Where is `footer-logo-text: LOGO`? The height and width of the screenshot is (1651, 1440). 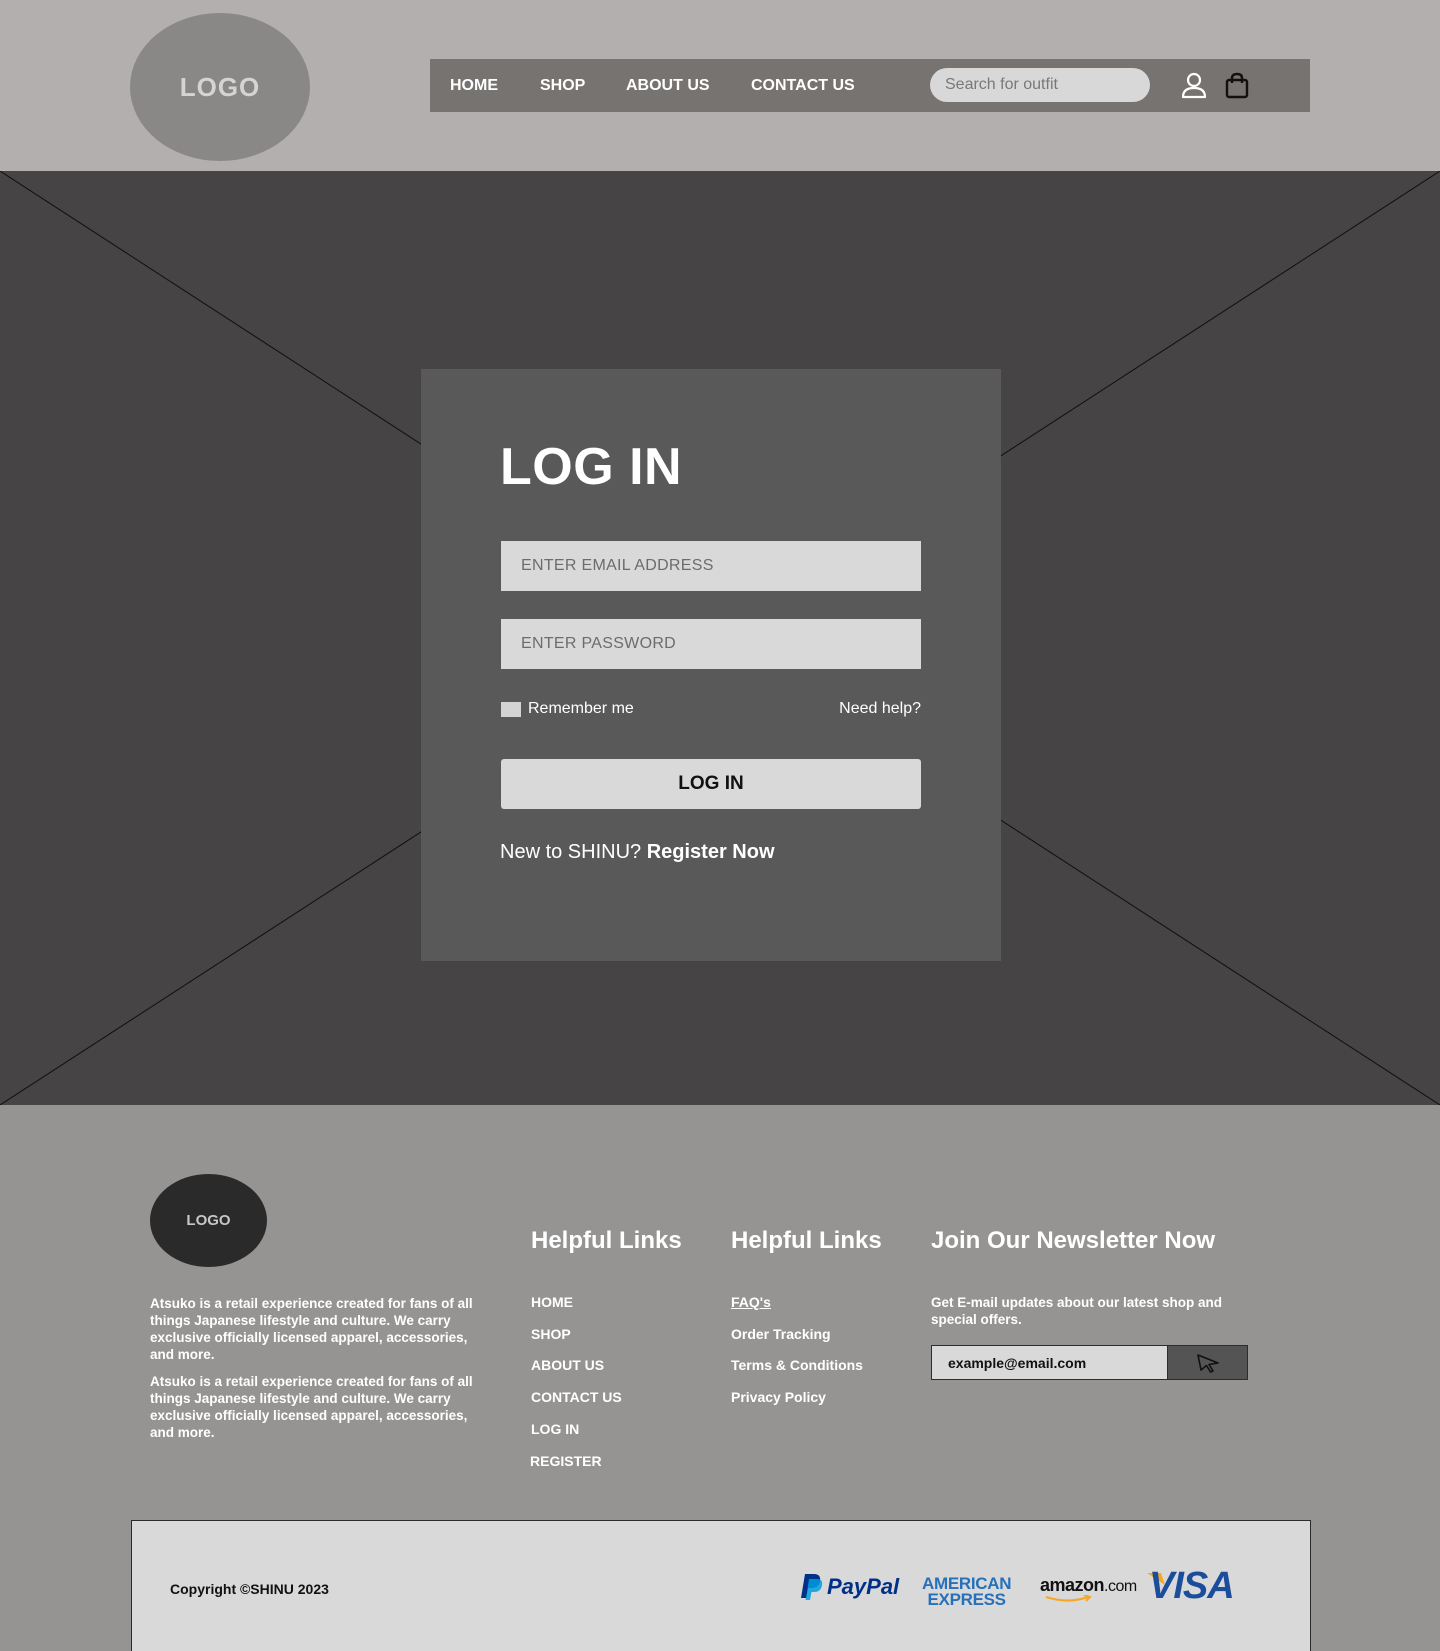
footer-logo-text: LOGO is located at coordinates (208, 1220).